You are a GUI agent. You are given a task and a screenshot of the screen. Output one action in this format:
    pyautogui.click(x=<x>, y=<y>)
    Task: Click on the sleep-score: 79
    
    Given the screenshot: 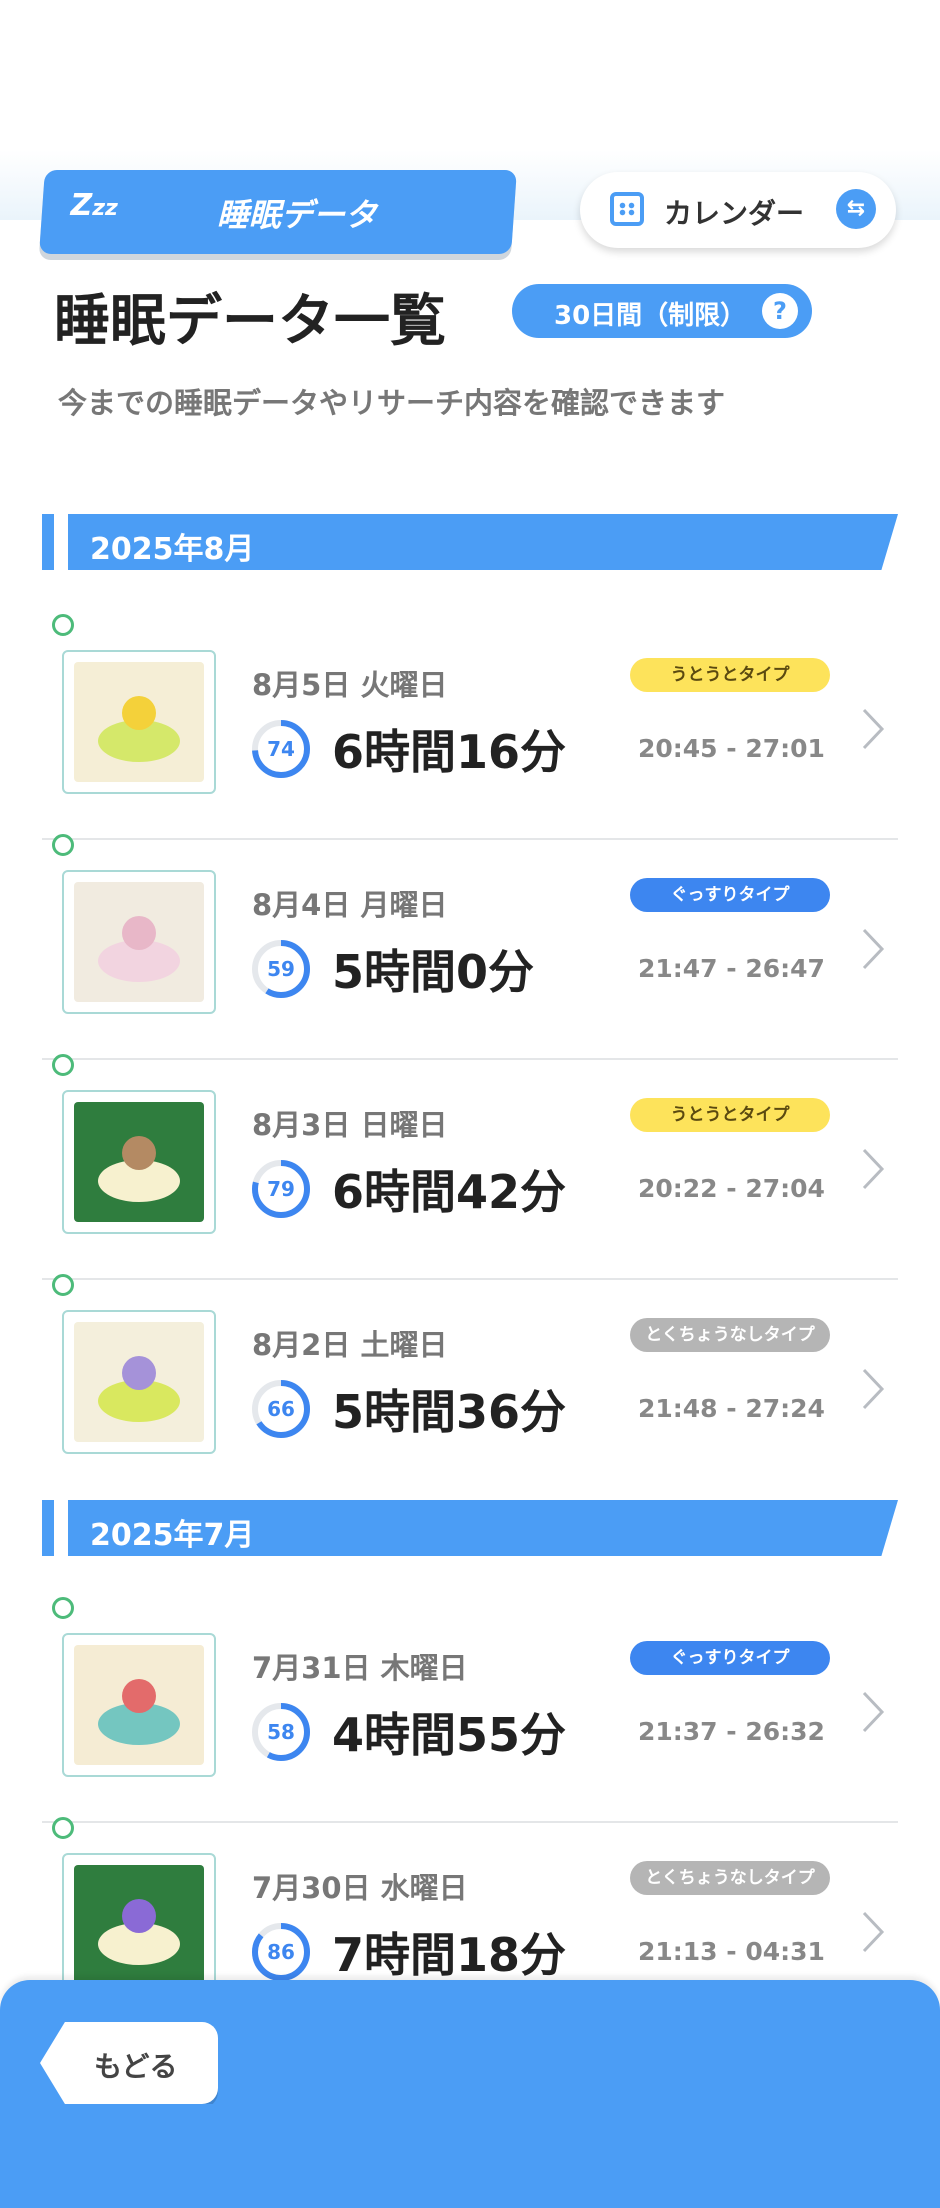 What is the action you would take?
    pyautogui.click(x=281, y=1189)
    